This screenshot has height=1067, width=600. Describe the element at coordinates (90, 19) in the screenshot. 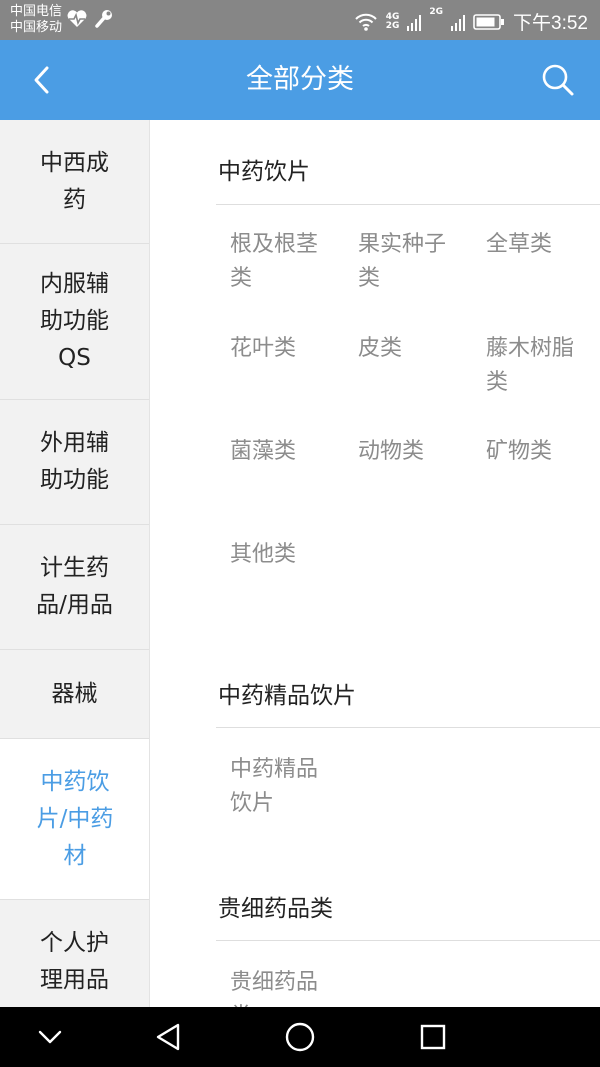

I see `status-left-icons` at that location.